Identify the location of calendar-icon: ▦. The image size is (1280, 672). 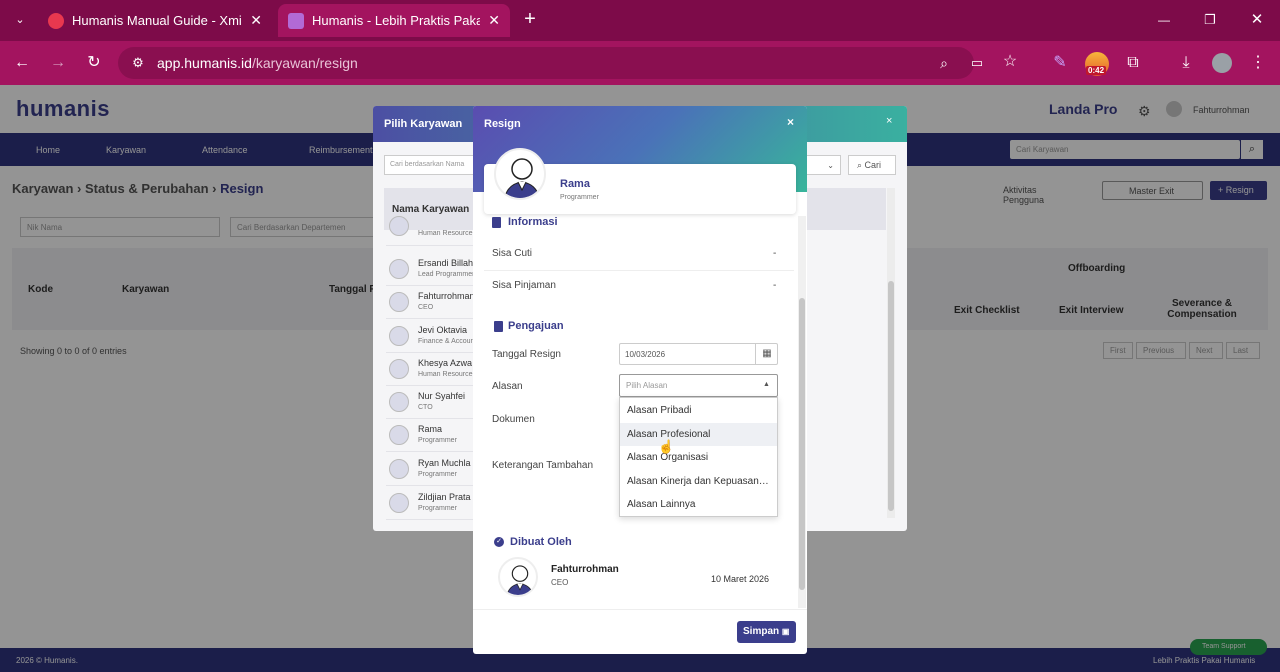
(766, 354).